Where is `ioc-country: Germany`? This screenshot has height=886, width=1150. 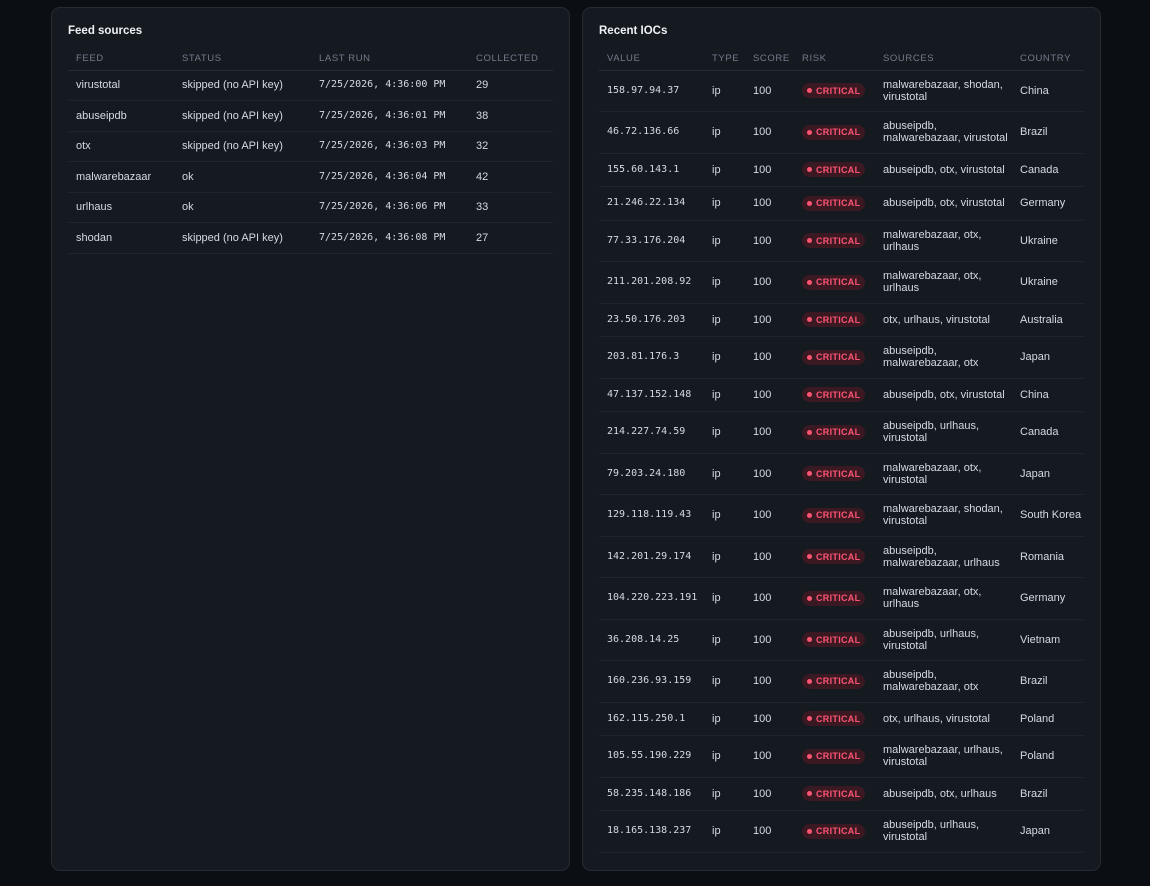 ioc-country: Germany is located at coordinates (1048, 598).